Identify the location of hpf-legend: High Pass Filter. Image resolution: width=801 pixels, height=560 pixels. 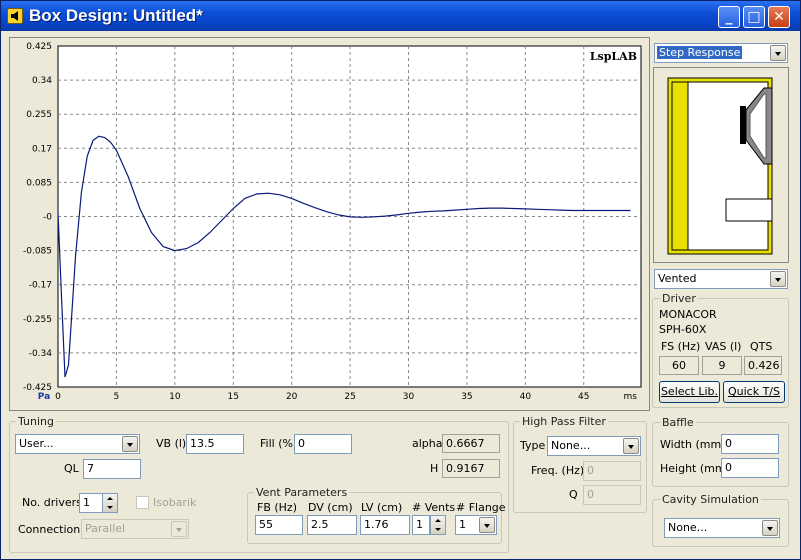
(564, 421).